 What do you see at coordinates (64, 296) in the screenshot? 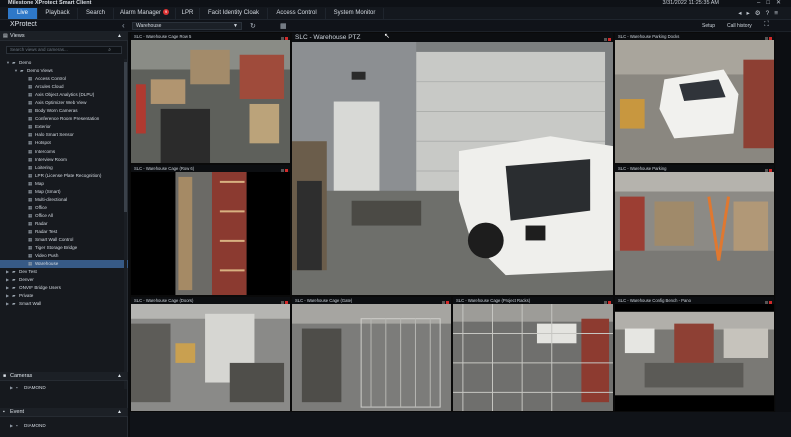
I see `tree-item: ▶ ▰ Private` at bounding box center [64, 296].